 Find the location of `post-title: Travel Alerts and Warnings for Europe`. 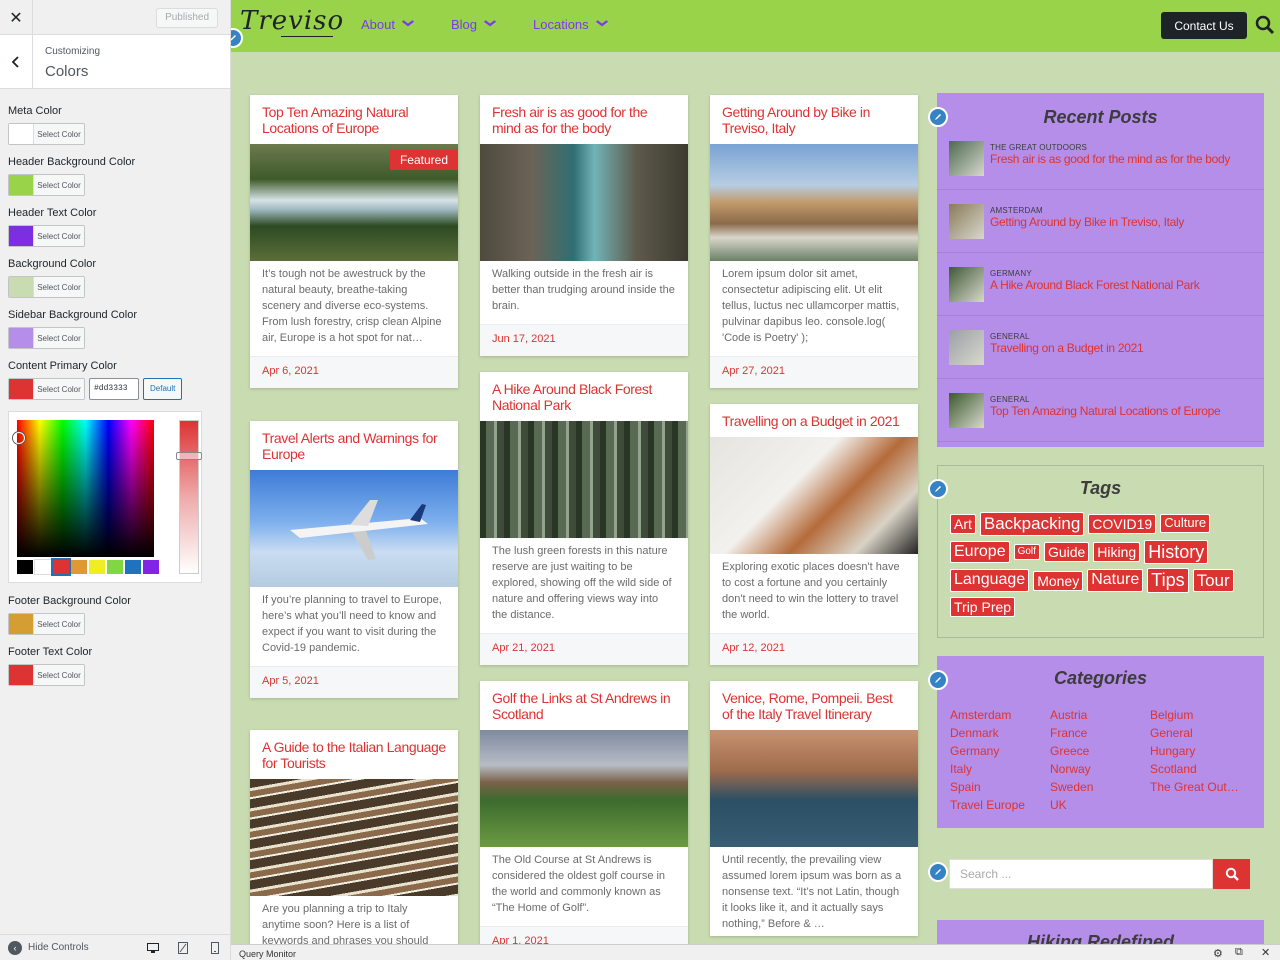

post-title: Travel Alerts and Warnings for Europe is located at coordinates (354, 445).